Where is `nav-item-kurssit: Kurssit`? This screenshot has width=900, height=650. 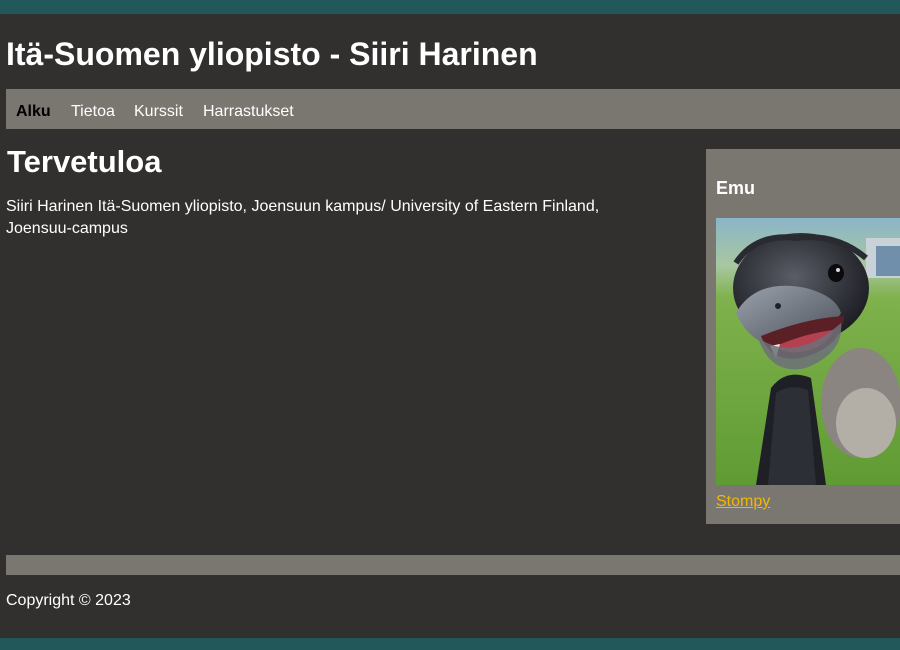
nav-item-kurssit: Kurssit is located at coordinates (158, 109).